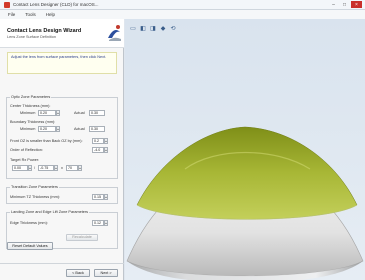 Image resolution: width=365 pixels, height=280 pixels. I want to click on center-thickness-min-stepper: ▴, so click(58, 113).